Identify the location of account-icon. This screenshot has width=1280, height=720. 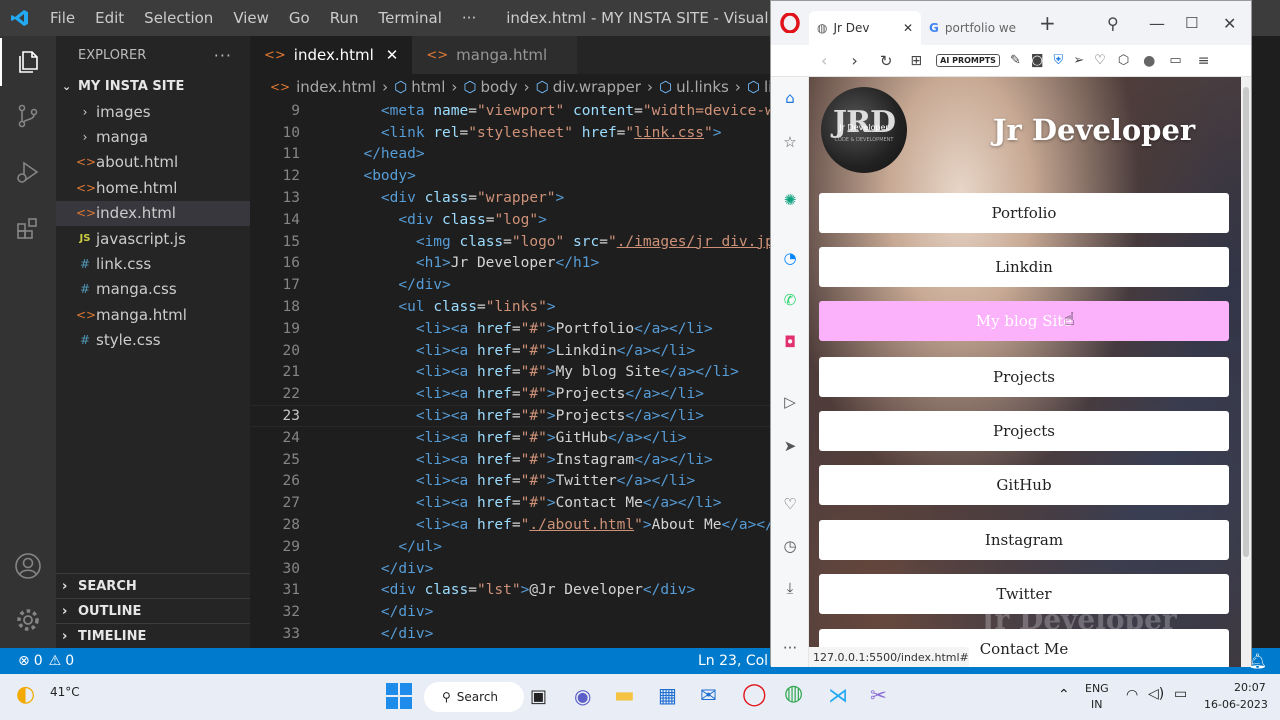
(28, 566).